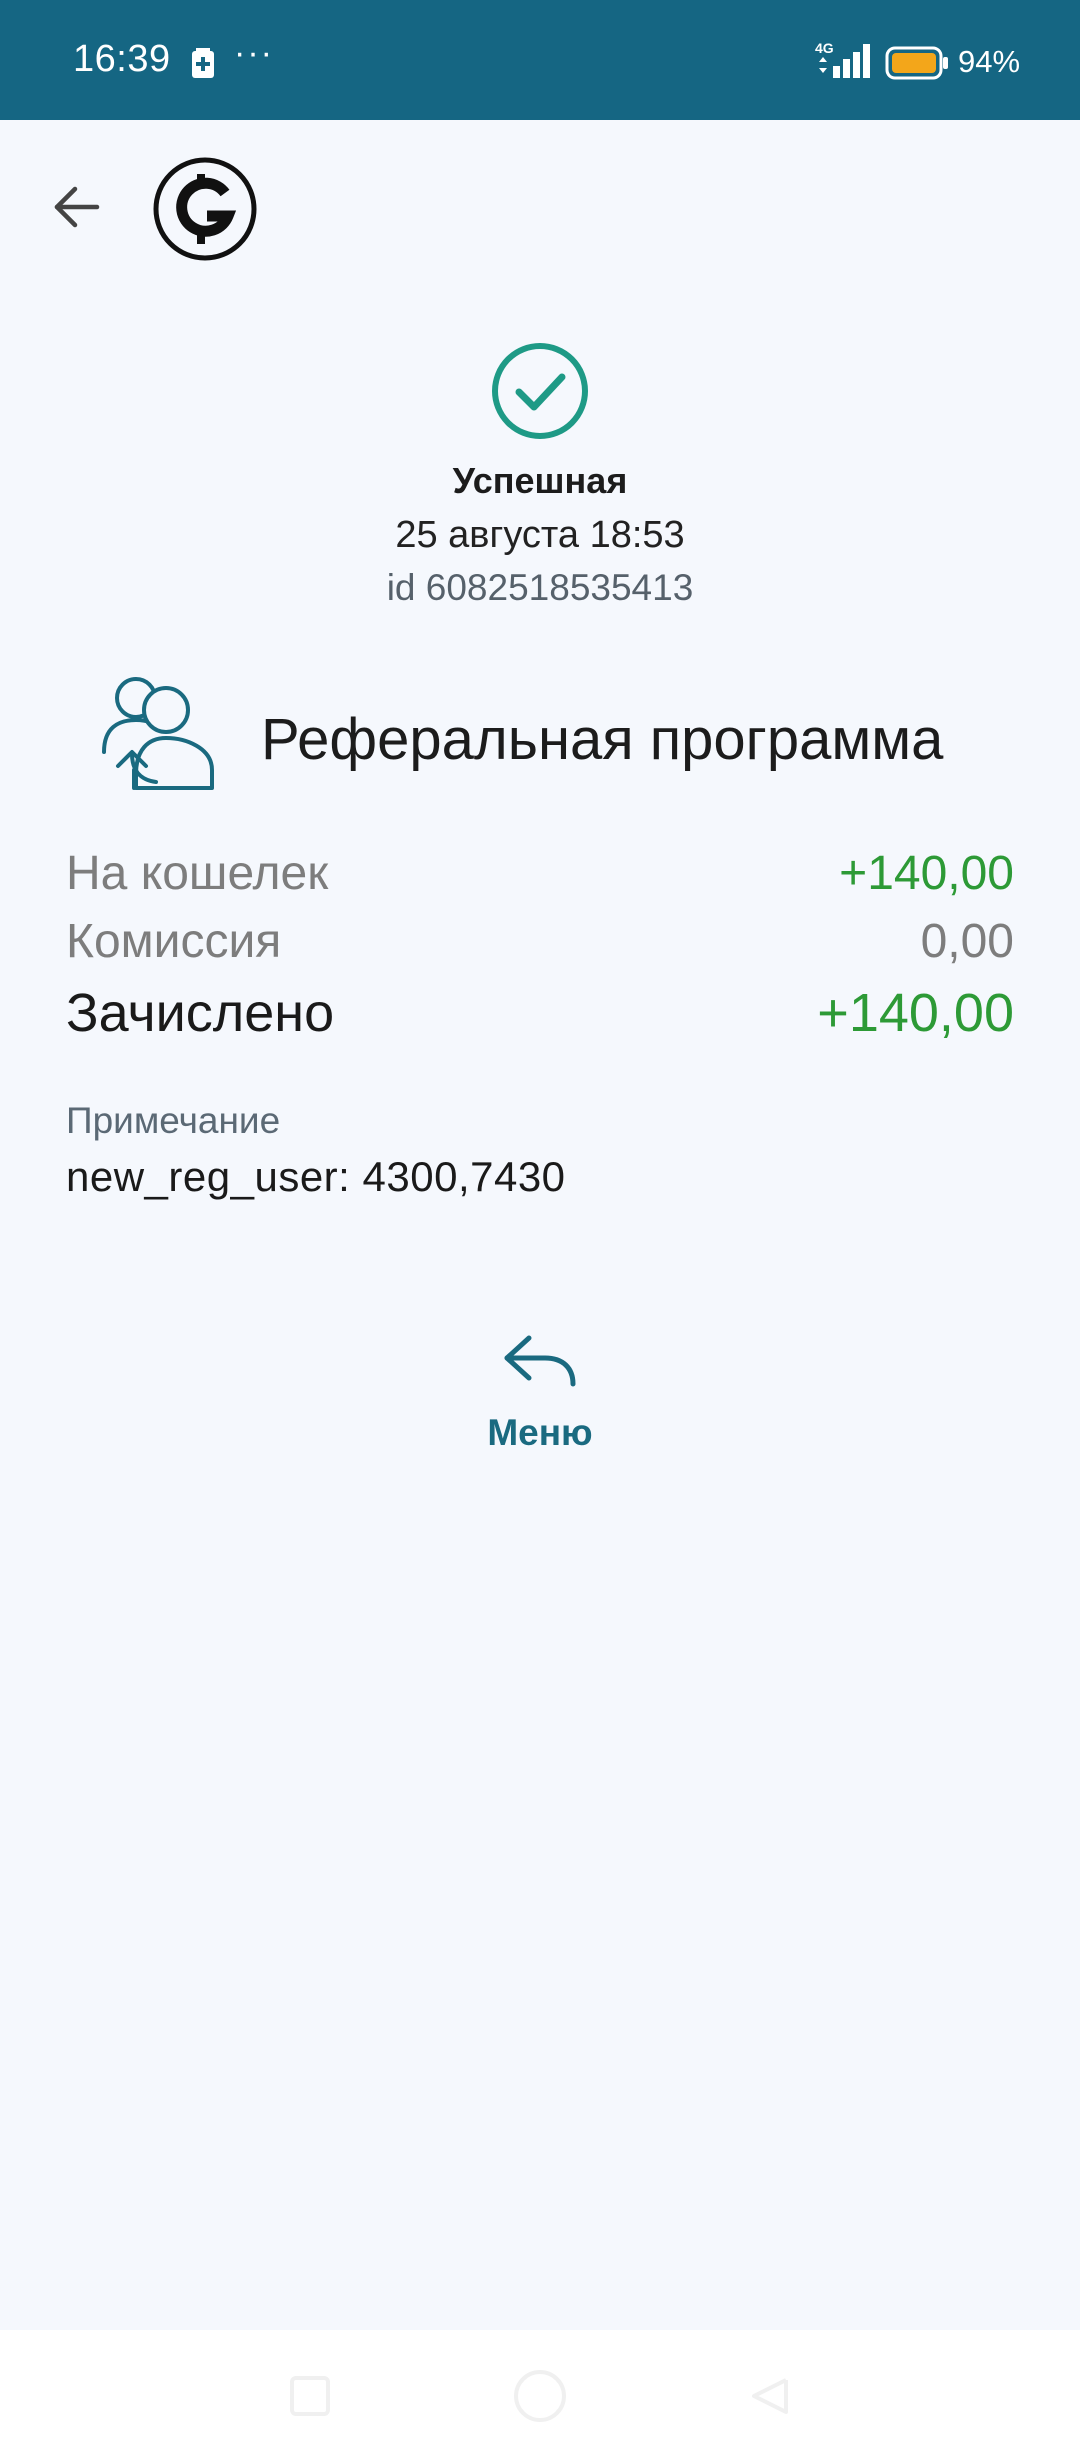 The height and width of the screenshot is (2460, 1080). Describe the element at coordinates (197, 873) in the screenshot. I see `amount-row-label: На кошелек` at that location.